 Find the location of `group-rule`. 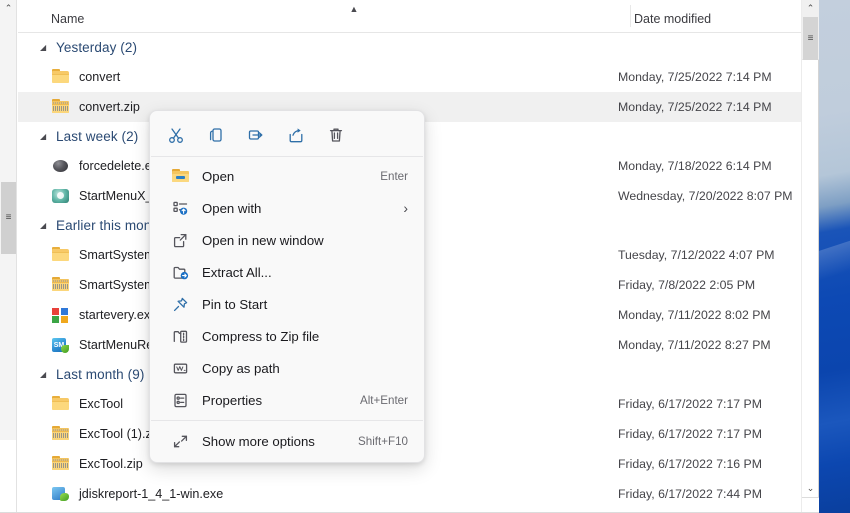

group-rule is located at coordinates (409, 47).